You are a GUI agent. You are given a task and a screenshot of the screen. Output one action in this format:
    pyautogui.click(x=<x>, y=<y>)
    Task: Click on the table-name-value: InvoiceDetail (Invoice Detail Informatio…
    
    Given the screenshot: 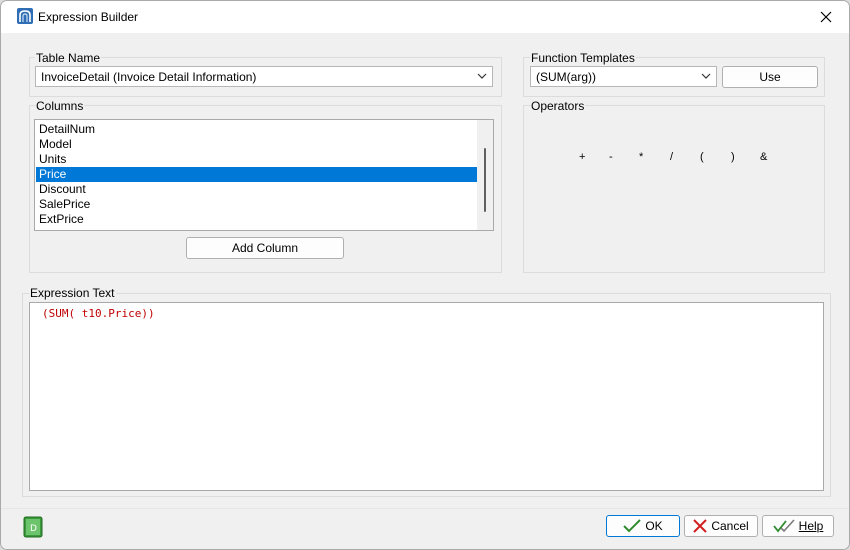 What is the action you would take?
    pyautogui.click(x=149, y=77)
    